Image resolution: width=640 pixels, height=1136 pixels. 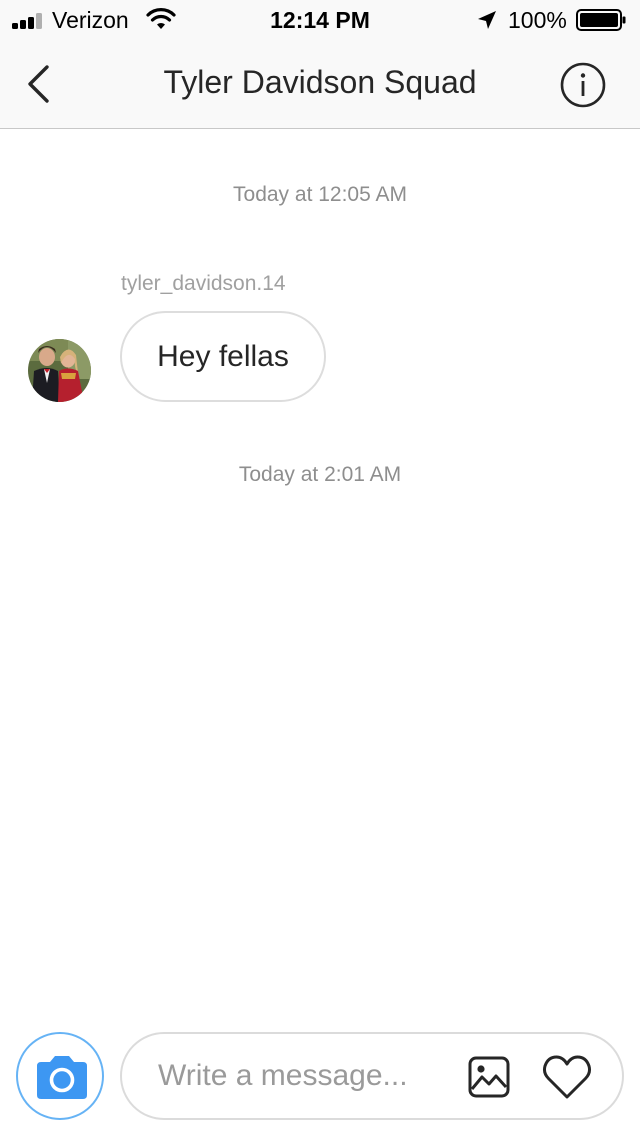 I want to click on image-gallery-icon, so click(x=489, y=1077).